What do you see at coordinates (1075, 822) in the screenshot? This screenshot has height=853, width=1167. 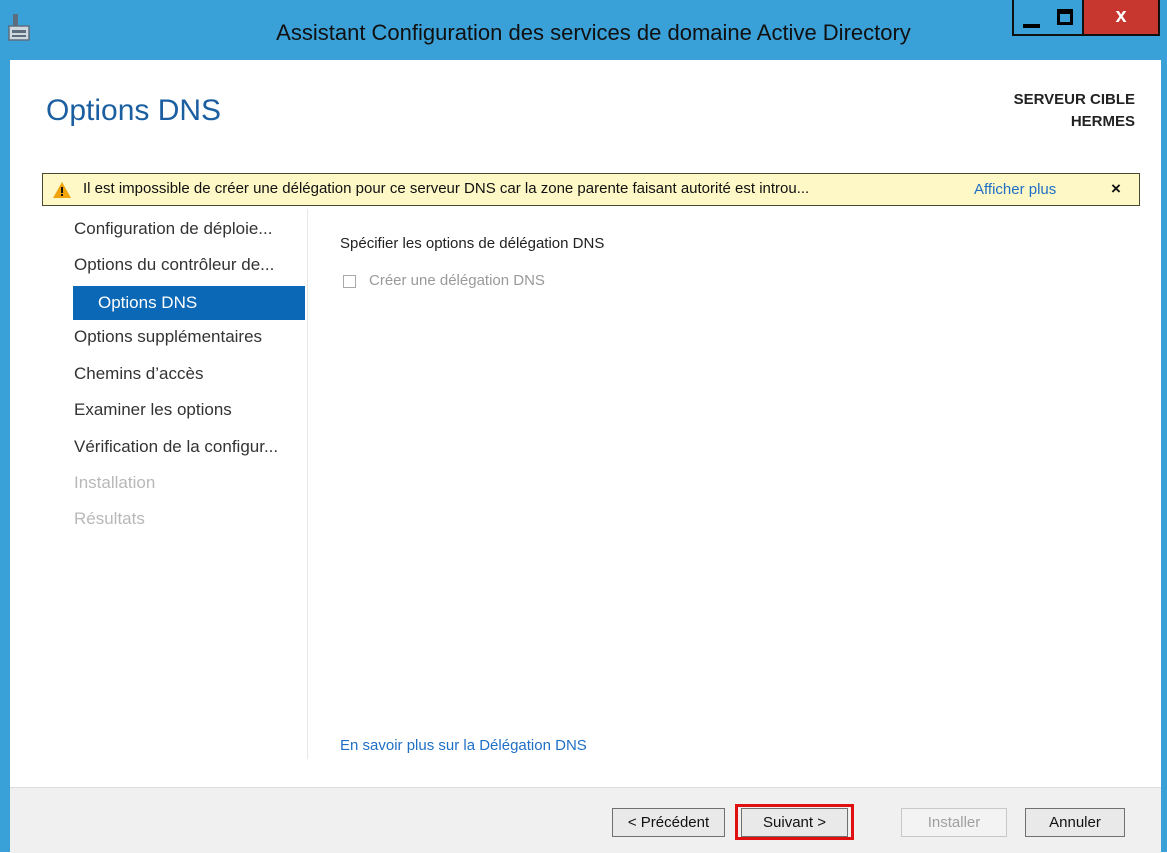 I see `cancel-button: Annuler` at bounding box center [1075, 822].